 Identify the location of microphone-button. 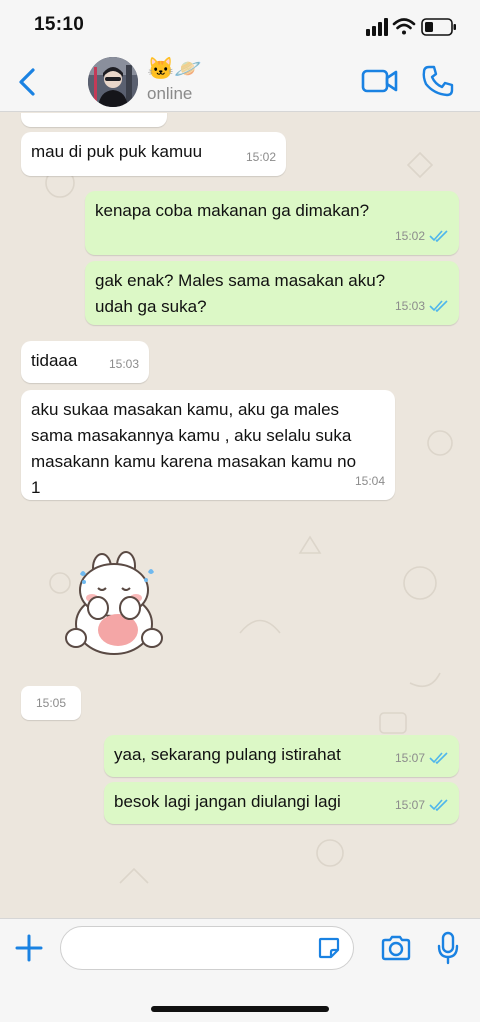
(448, 948).